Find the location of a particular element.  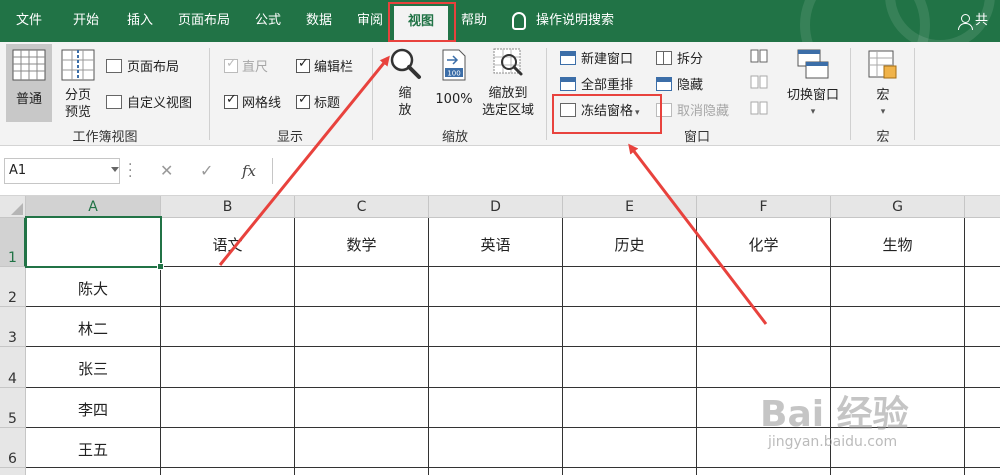

row-header-1: 1 is located at coordinates (13, 242).